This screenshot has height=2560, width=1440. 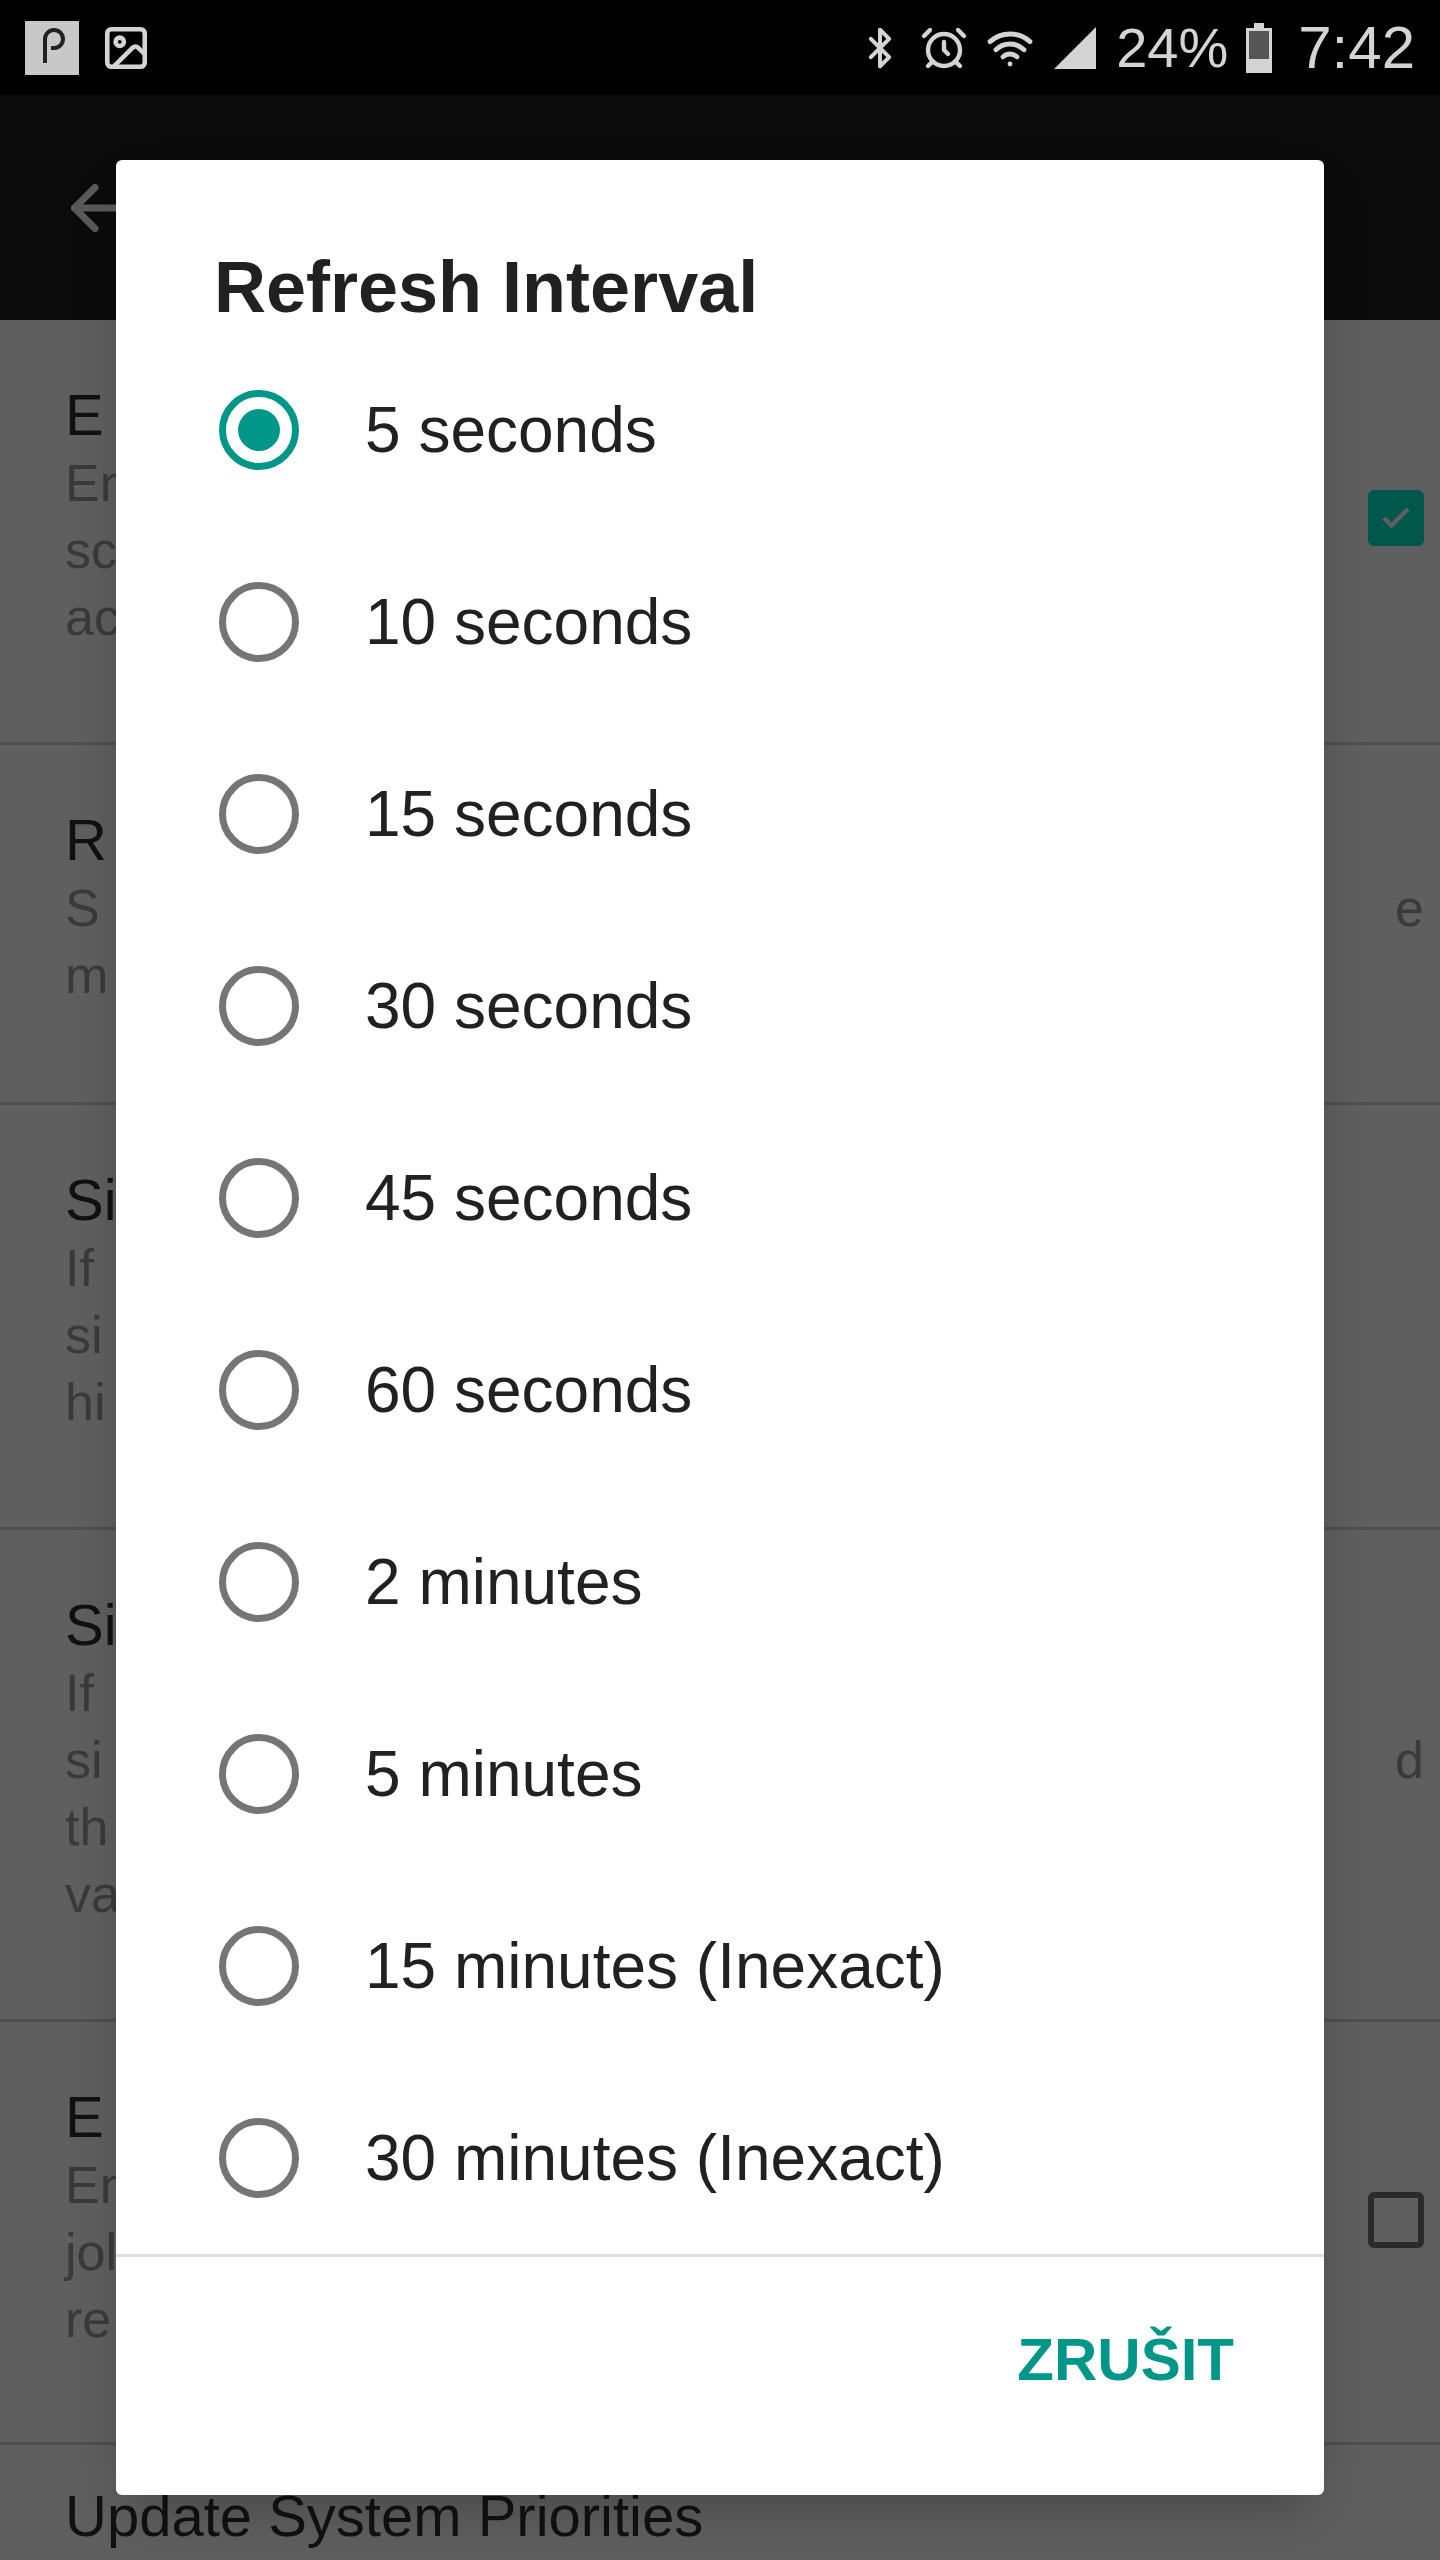 What do you see at coordinates (529, 1198) in the screenshot?
I see `option-label: 45 seconds` at bounding box center [529, 1198].